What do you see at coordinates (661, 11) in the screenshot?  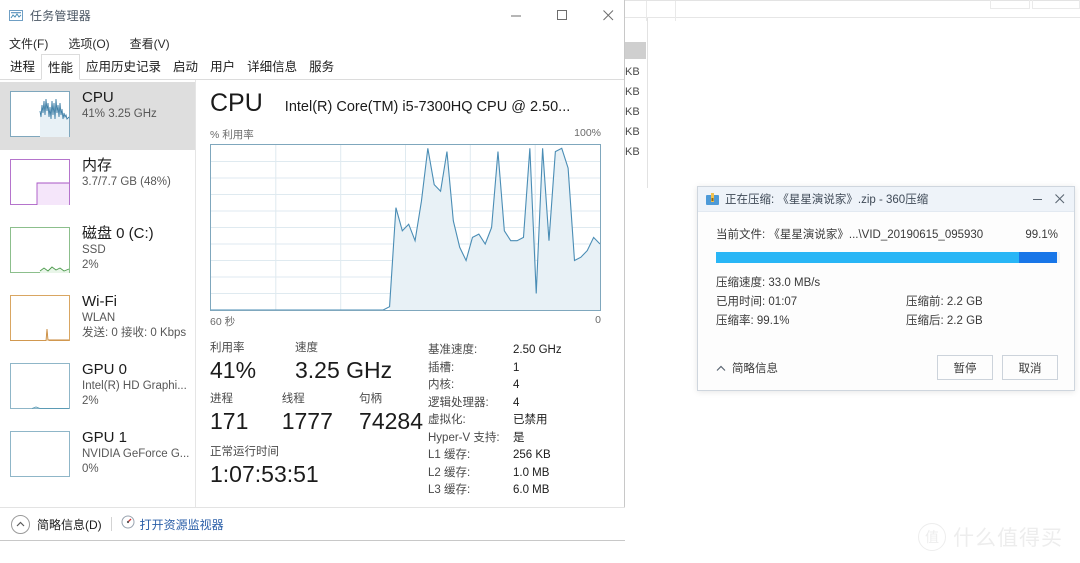 I see `background-window-tab` at bounding box center [661, 11].